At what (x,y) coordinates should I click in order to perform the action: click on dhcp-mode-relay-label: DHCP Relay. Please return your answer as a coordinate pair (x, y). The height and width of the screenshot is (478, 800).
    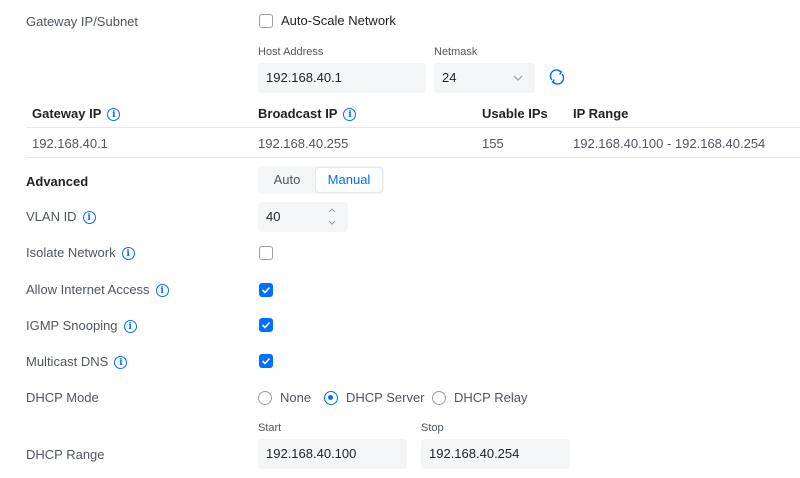
    Looking at the image, I should click on (491, 397).